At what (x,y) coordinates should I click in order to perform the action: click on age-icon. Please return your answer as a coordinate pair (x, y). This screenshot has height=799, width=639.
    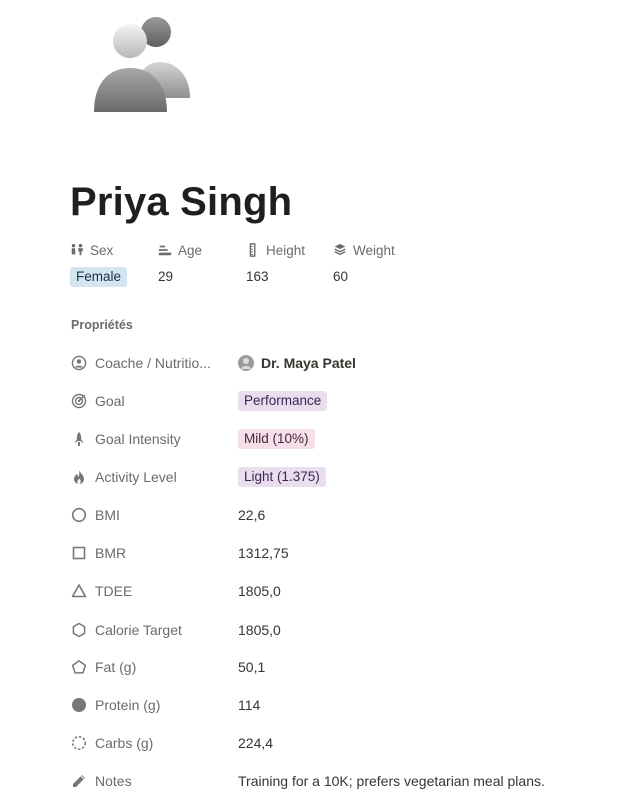
    Looking at the image, I should click on (165, 250).